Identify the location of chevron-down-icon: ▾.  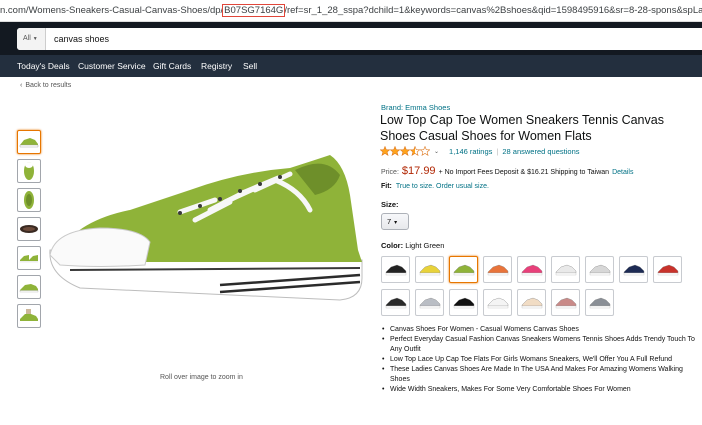
(396, 223).